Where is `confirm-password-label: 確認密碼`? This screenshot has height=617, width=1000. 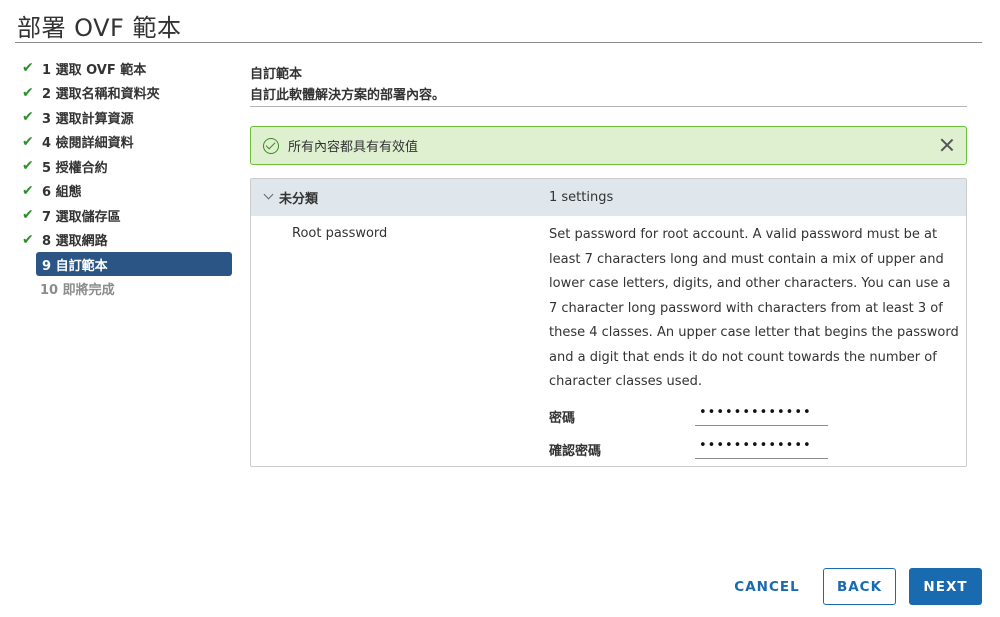
confirm-password-label: 確認密碼 is located at coordinates (575, 451).